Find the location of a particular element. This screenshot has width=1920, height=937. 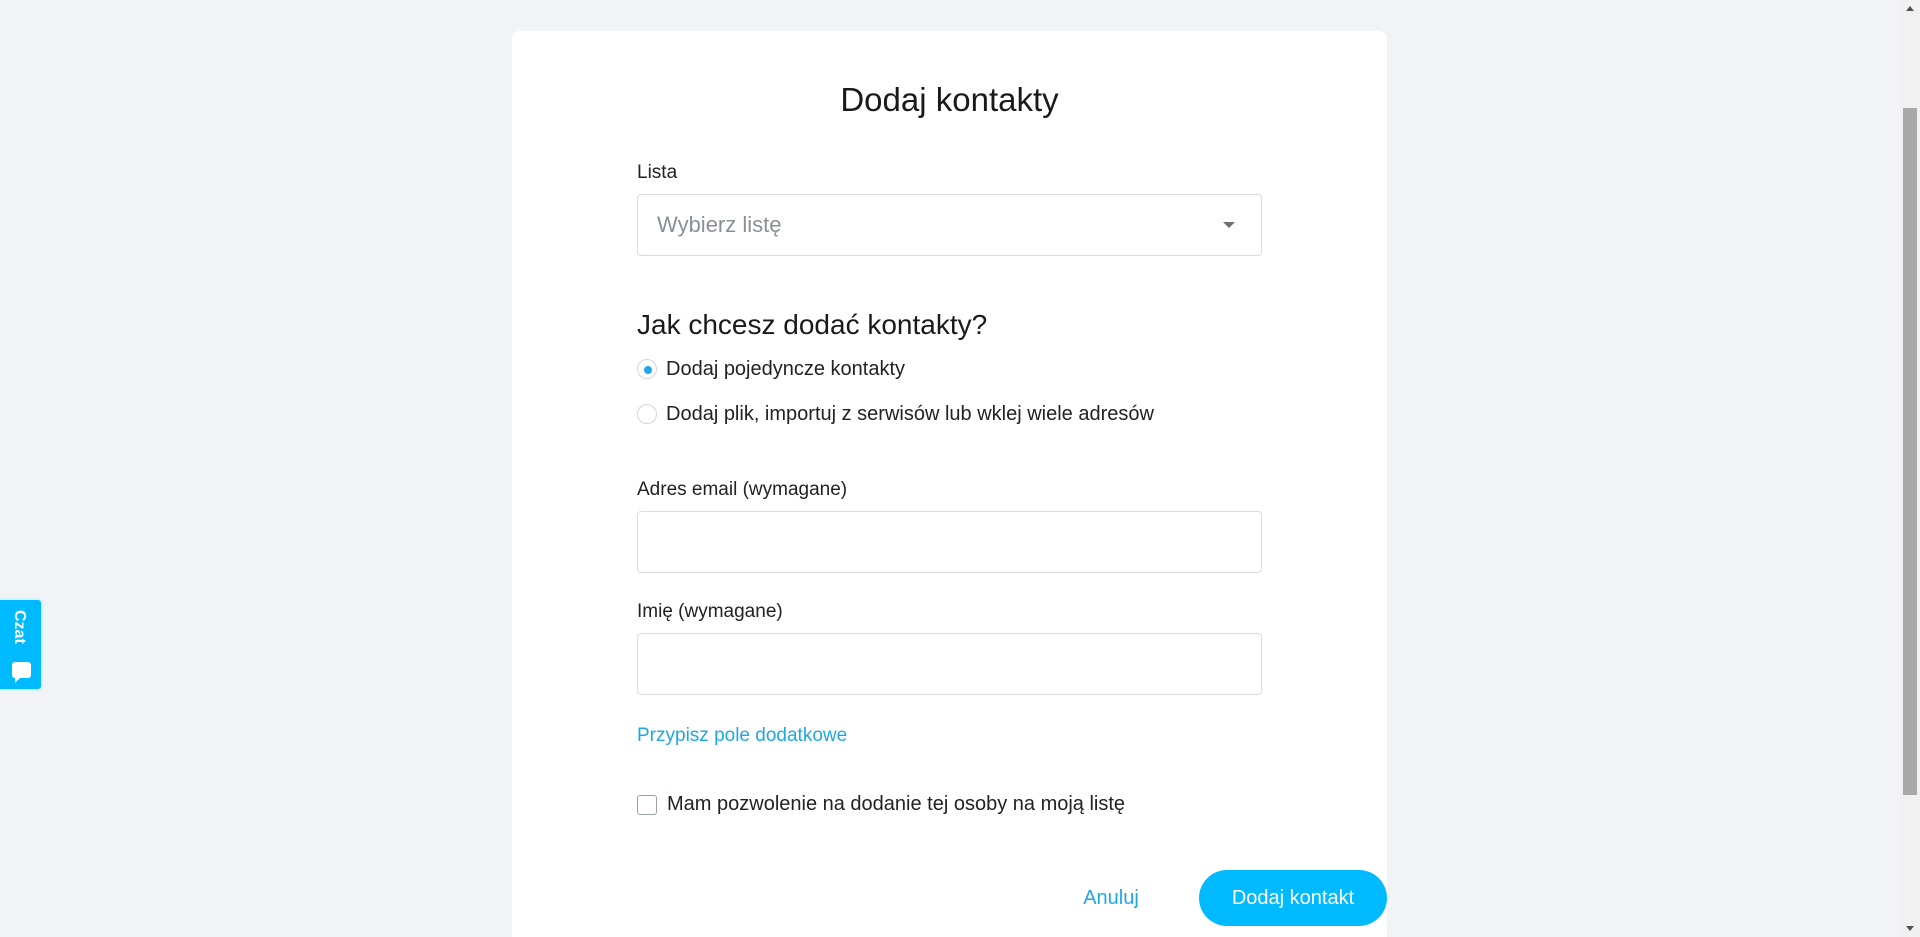

page-title: Dodaj kontakty is located at coordinates (949, 99).